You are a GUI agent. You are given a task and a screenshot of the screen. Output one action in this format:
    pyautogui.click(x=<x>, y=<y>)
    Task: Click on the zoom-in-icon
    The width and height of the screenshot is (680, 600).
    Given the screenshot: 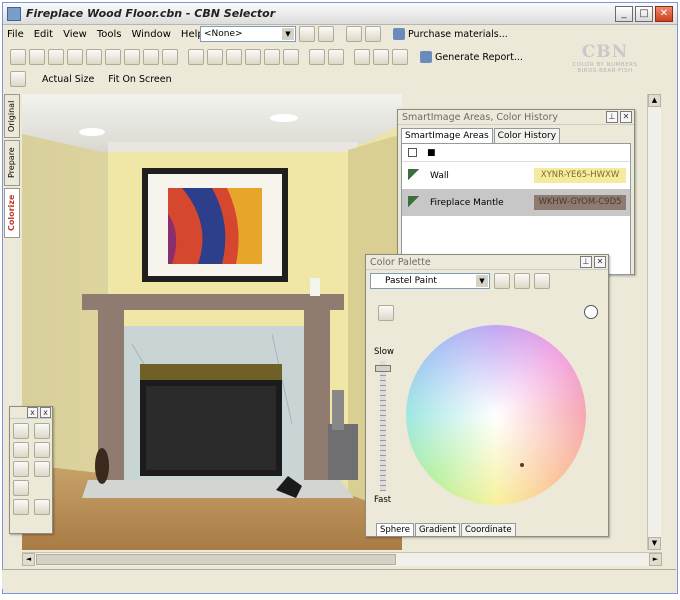 What is the action you would take?
    pyautogui.click(x=21, y=507)
    